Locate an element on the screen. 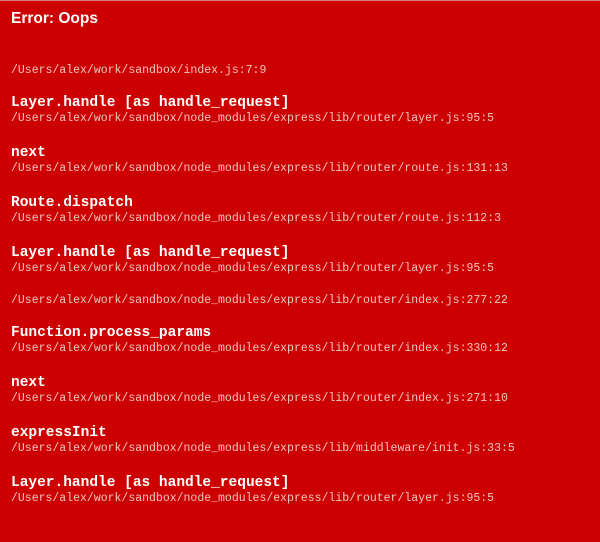  stack-frame: /Users/alex/work/sandbox/index.js:7:9 is located at coordinates (303, 71).